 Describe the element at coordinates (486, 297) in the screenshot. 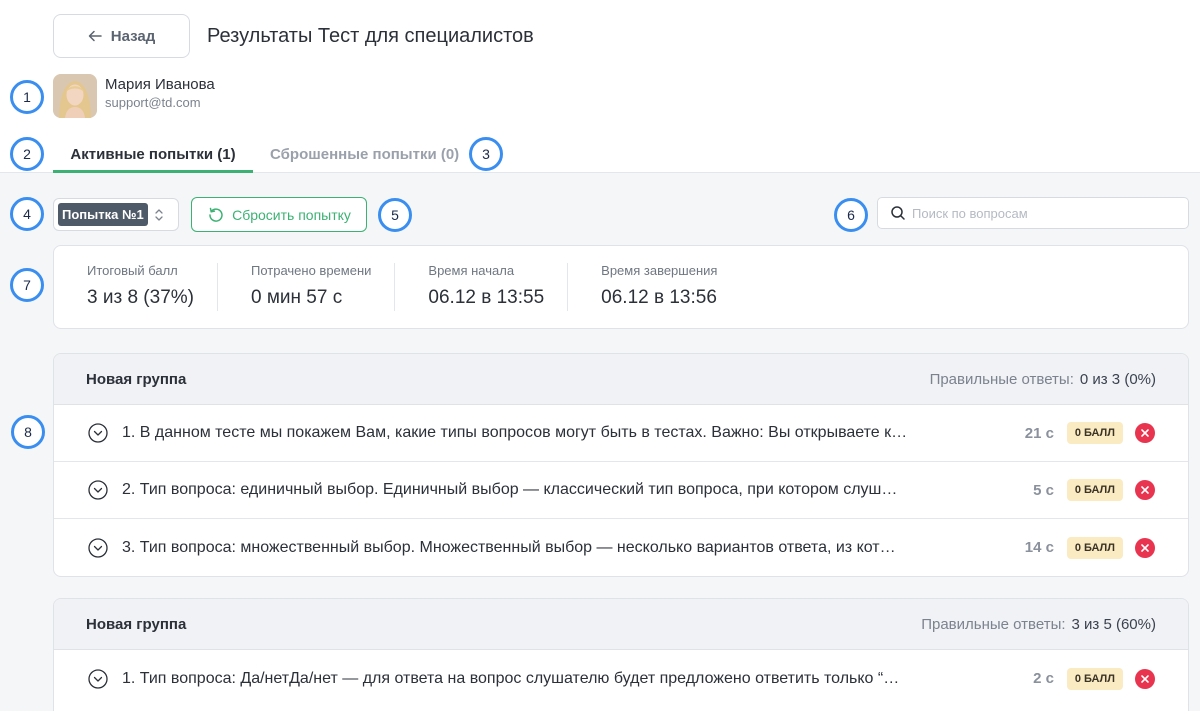

I see `stat-value: 06.12 в 13:55` at that location.